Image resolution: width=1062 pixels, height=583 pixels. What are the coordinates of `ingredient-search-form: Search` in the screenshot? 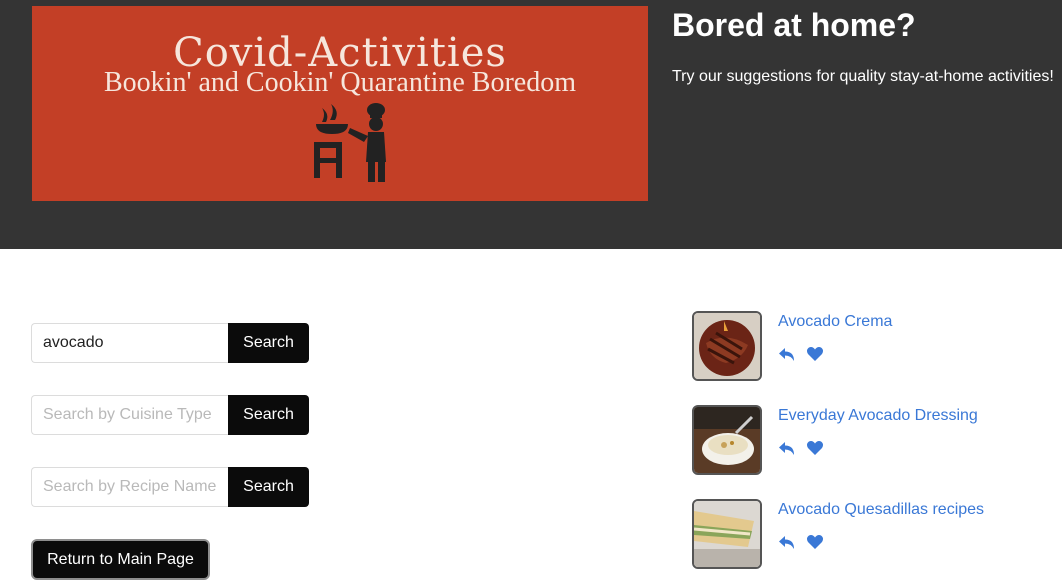 It's located at (170, 343).